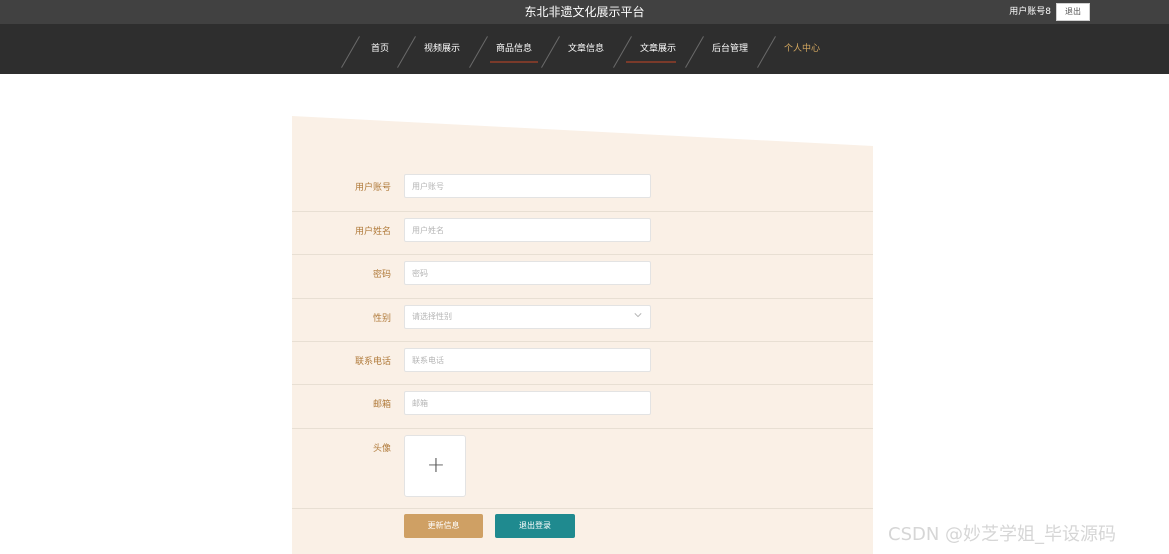 Image resolution: width=1169 pixels, height=554 pixels. What do you see at coordinates (1002, 534) in the screenshot?
I see `csdn-watermark: CSDN @妙芝学姐_毕设源码` at bounding box center [1002, 534].